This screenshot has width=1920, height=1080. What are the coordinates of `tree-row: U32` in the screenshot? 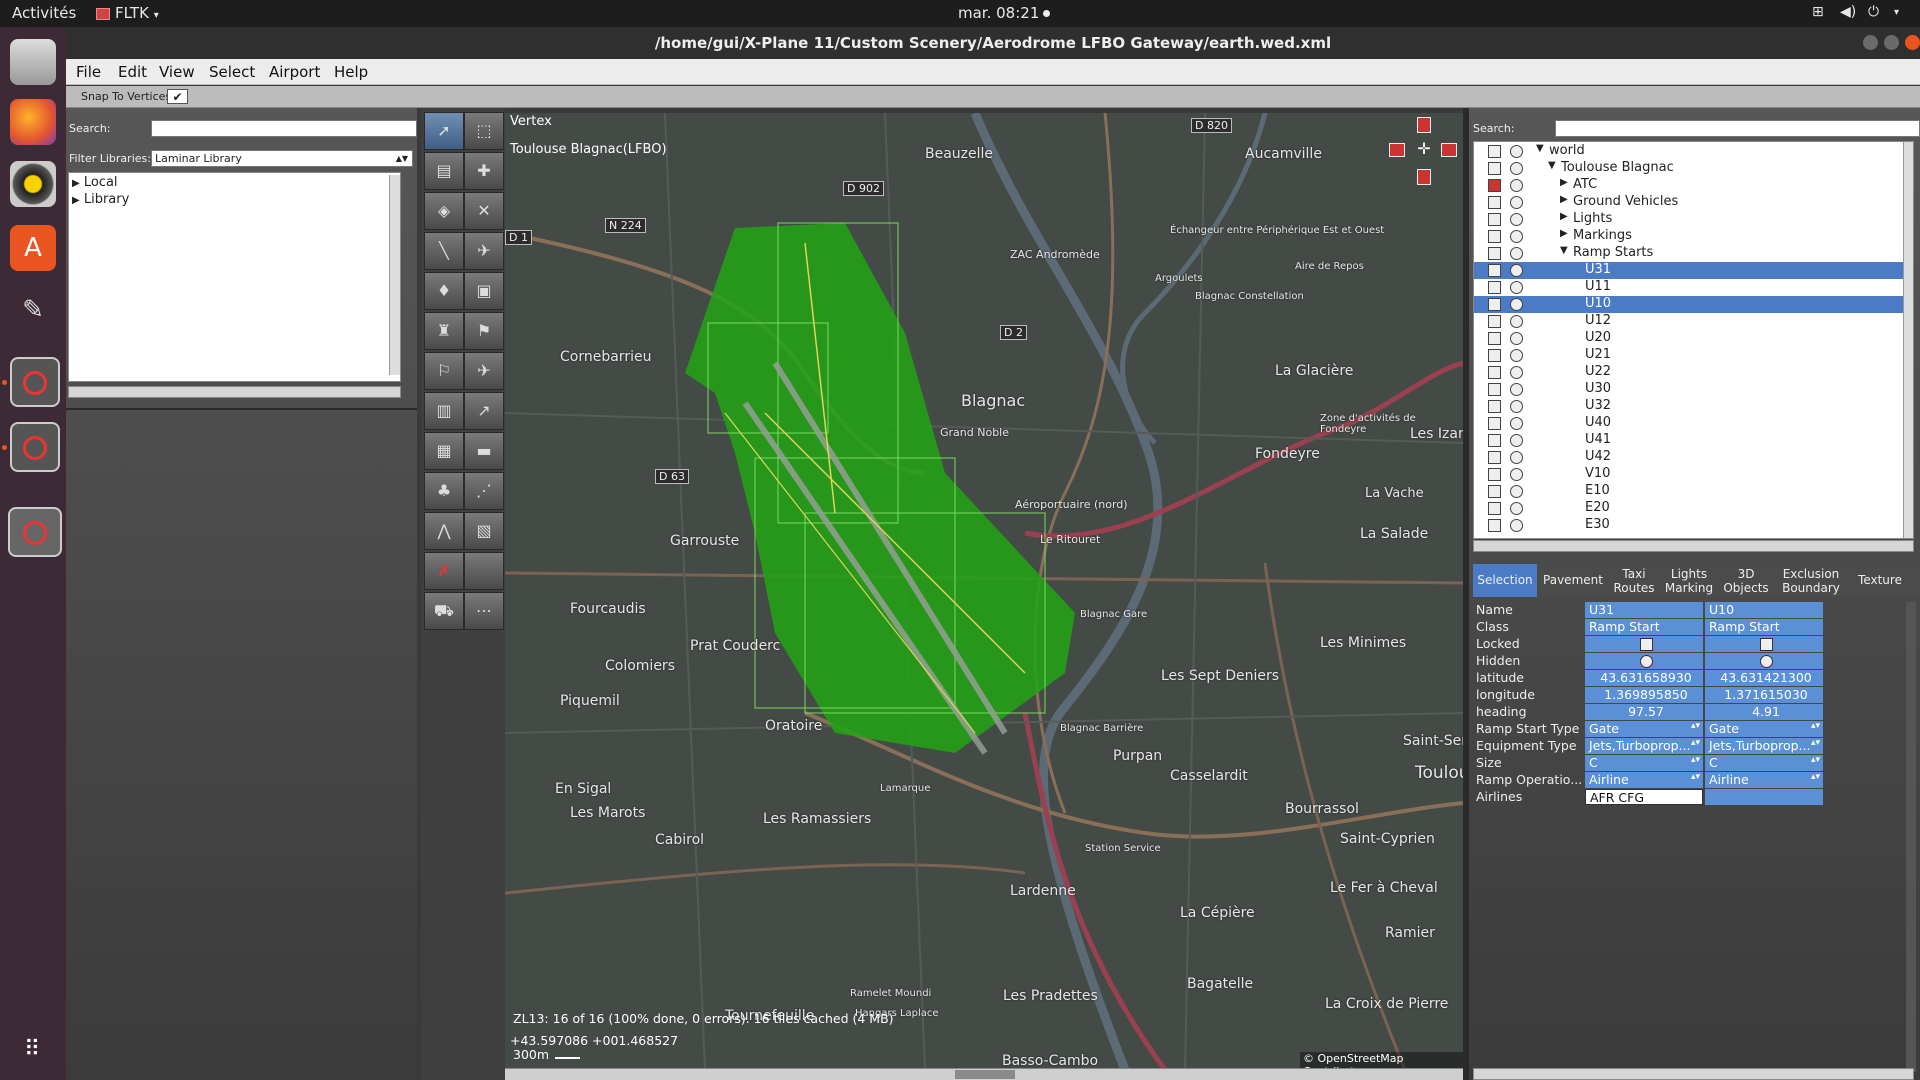 It's located at (1693, 406).